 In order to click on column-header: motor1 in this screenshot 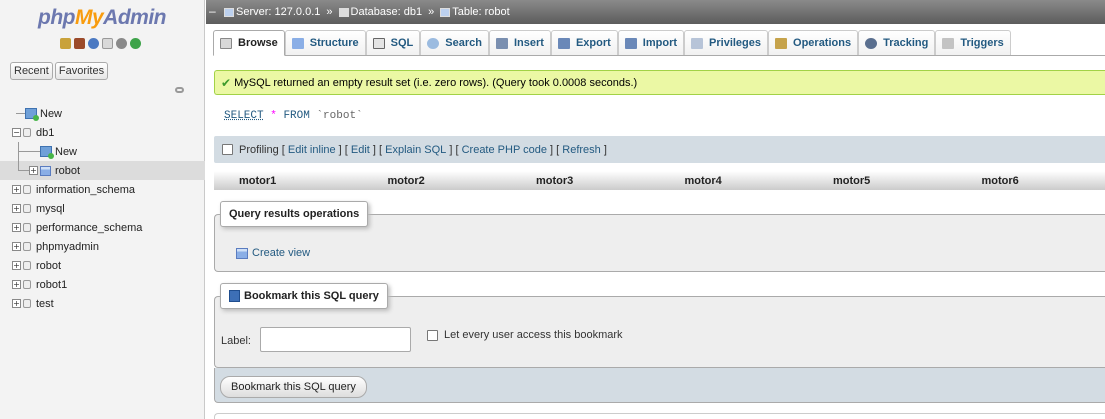, I will do `click(288, 181)`.